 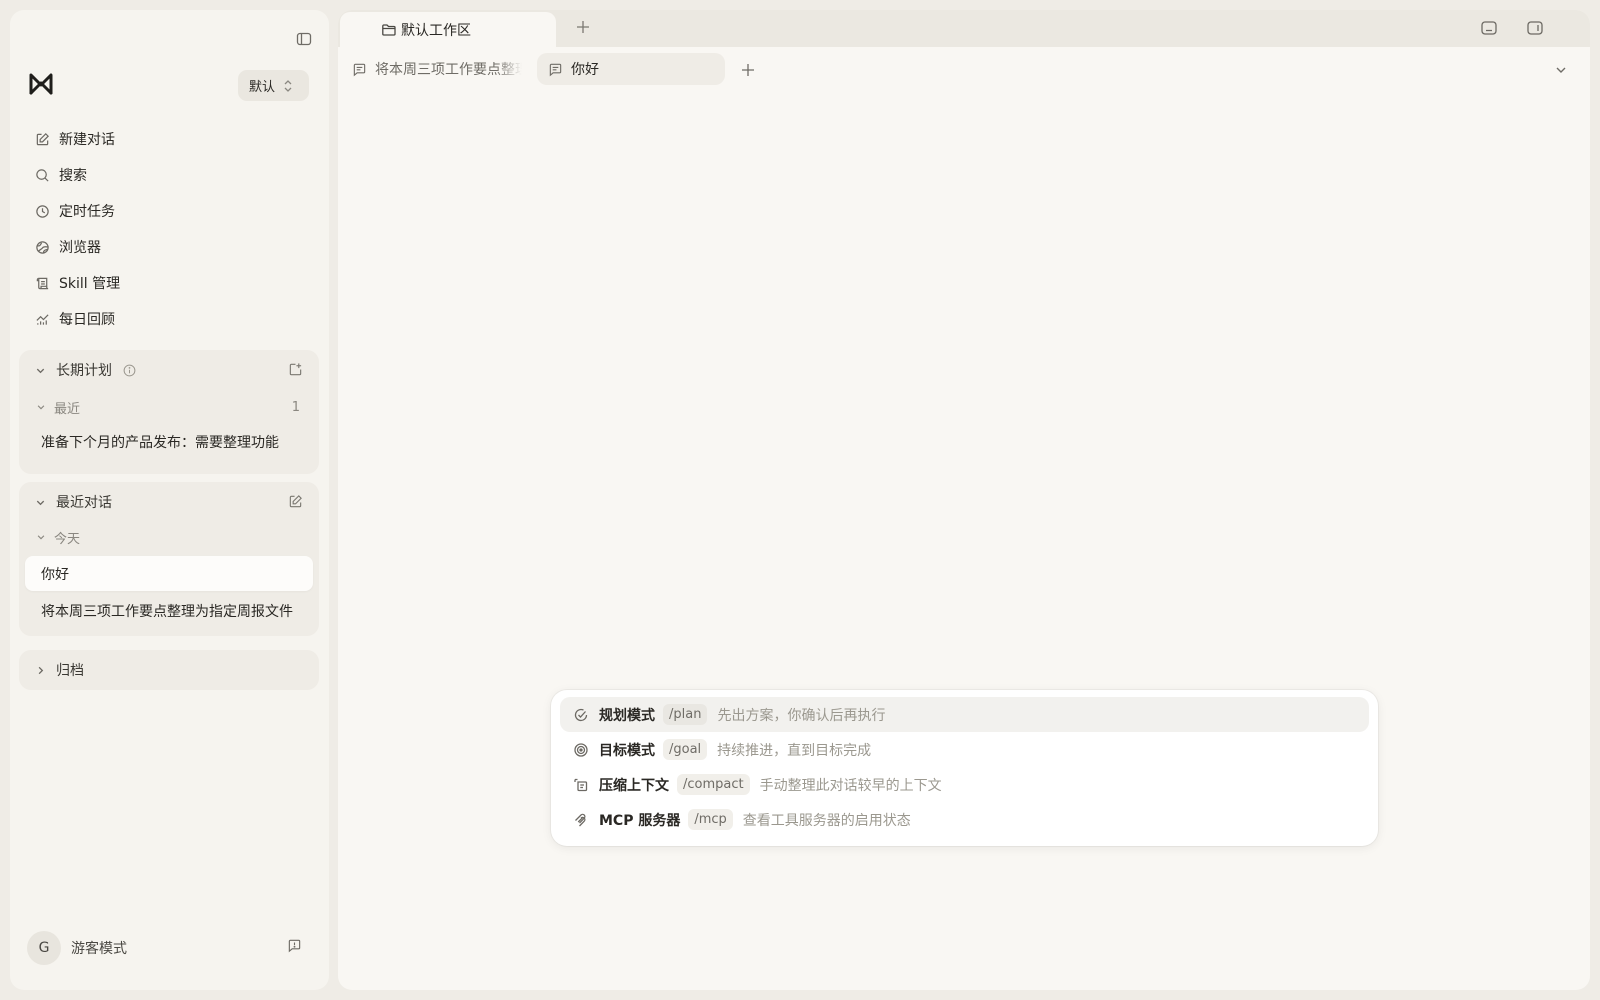 I want to click on workspace-select: 默认, so click(x=273, y=85).